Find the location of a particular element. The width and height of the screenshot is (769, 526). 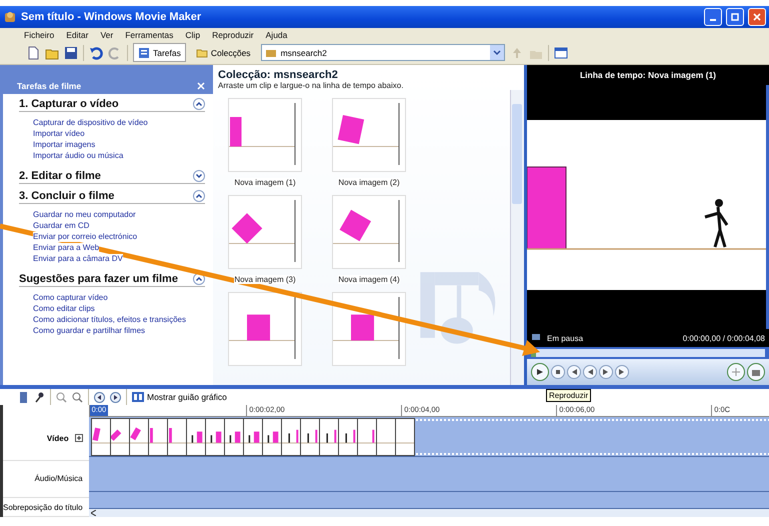

track-label: Sobreposição do título is located at coordinates (43, 507).